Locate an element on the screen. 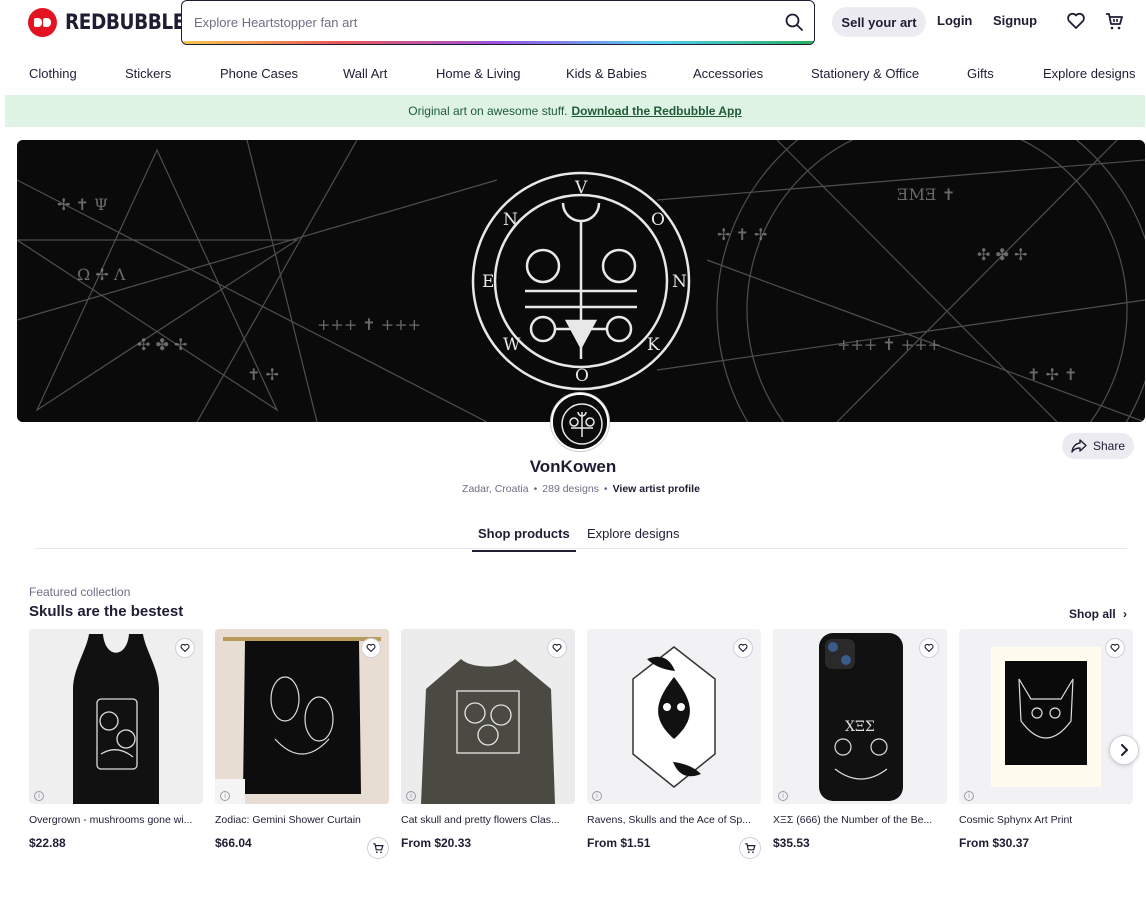 This screenshot has width=1146, height=901. shop-tabs: Shop products Explore designs is located at coordinates (581, 536).